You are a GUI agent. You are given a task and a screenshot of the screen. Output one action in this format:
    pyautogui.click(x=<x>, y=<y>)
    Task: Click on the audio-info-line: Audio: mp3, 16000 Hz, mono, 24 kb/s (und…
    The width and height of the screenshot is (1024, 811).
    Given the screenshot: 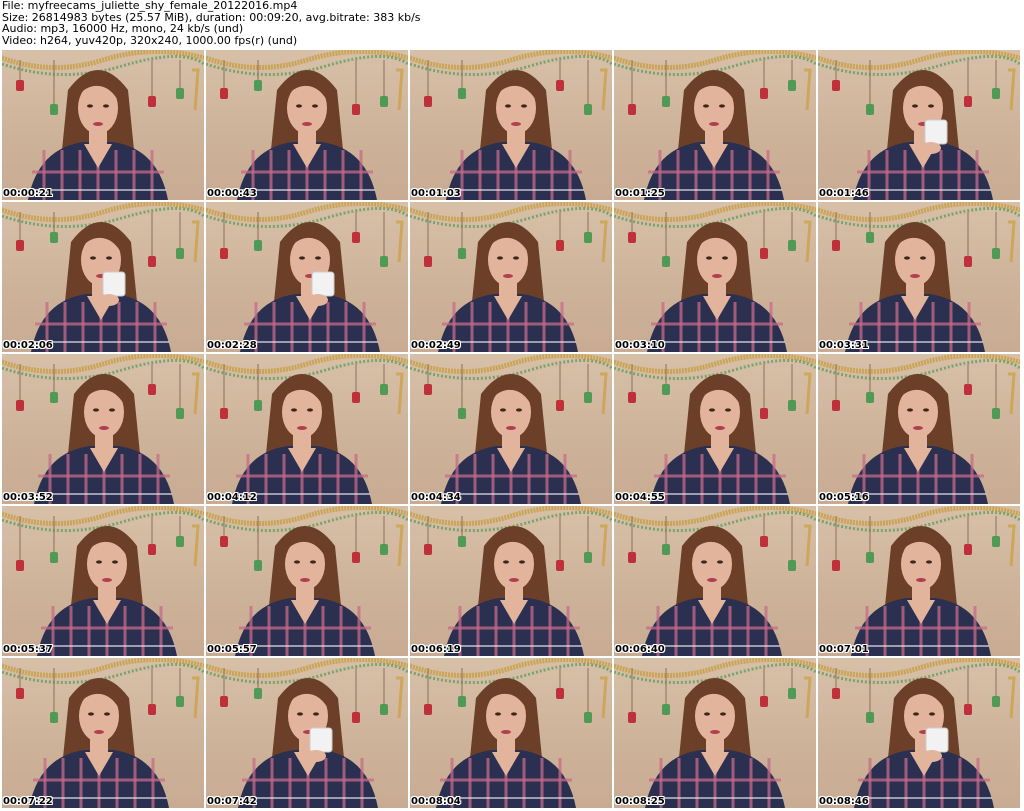 What is the action you would take?
    pyautogui.click(x=123, y=28)
    